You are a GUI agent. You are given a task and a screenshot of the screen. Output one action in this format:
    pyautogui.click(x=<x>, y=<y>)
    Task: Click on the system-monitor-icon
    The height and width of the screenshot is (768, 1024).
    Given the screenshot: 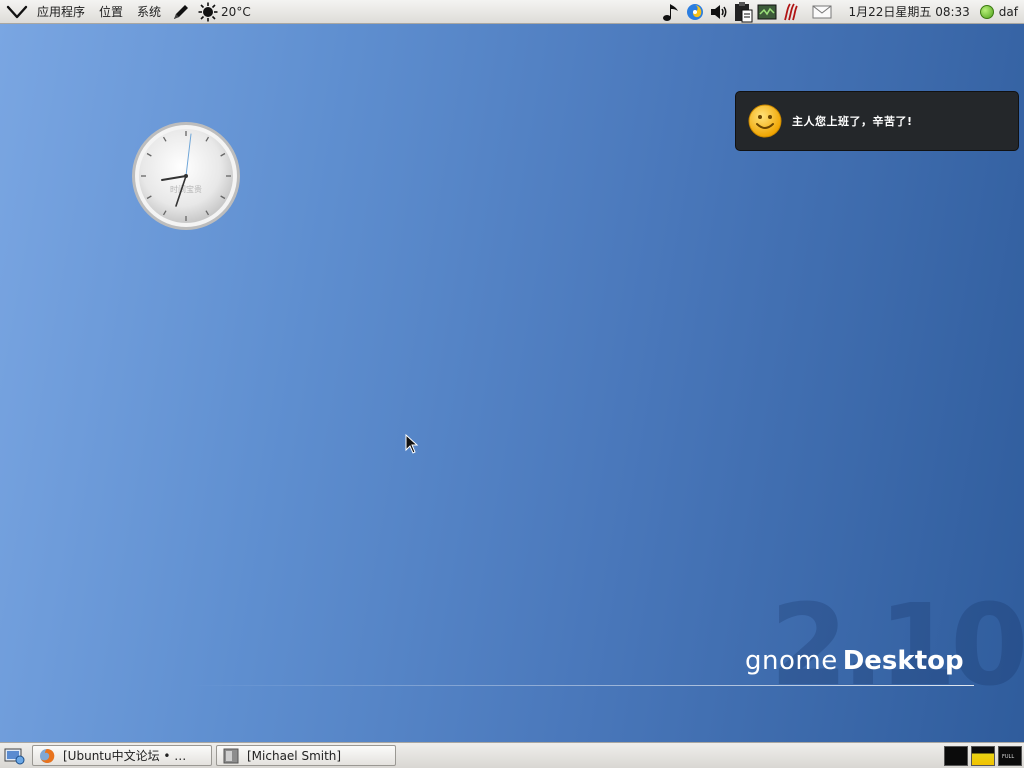 What is the action you would take?
    pyautogui.click(x=767, y=12)
    